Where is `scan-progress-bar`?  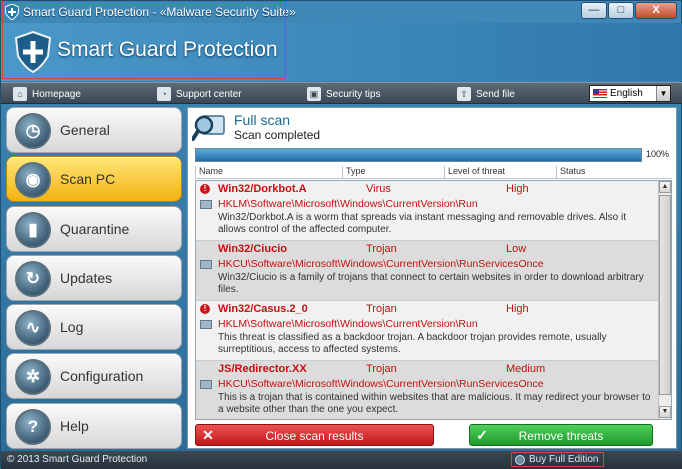 scan-progress-bar is located at coordinates (418, 155).